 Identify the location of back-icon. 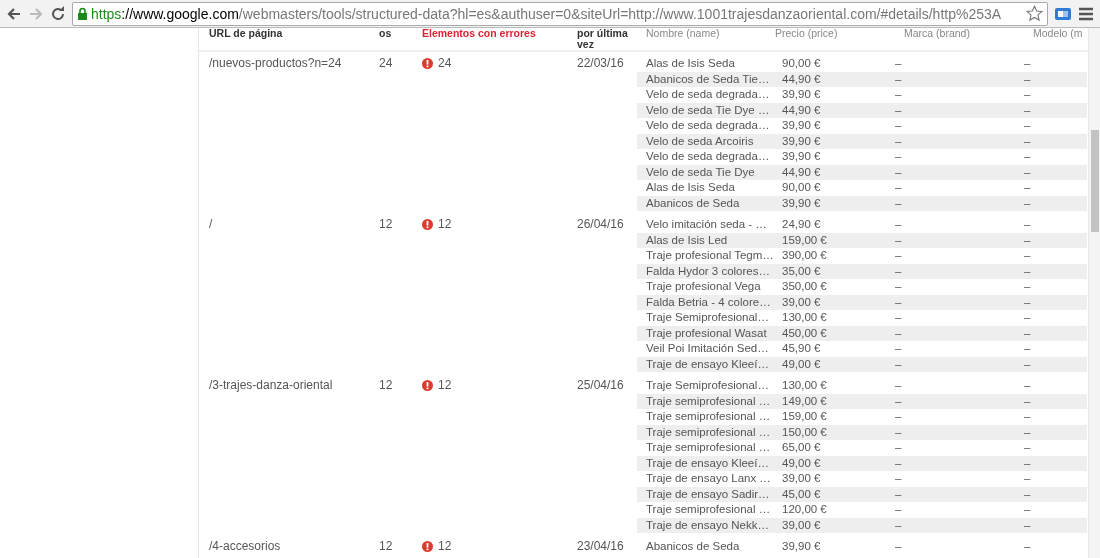
(14, 13).